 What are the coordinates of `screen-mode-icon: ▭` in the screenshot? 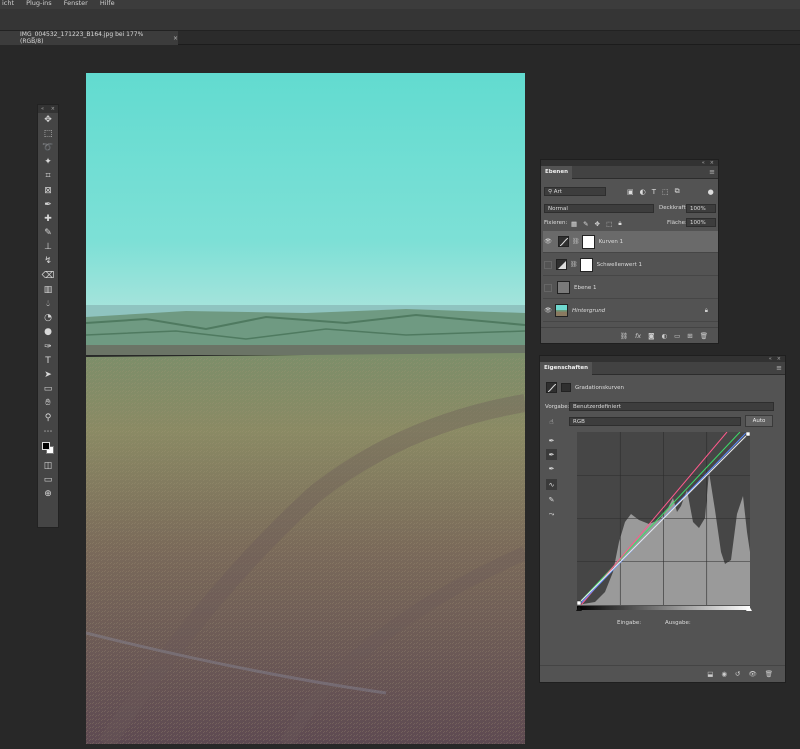 It's located at (48, 481).